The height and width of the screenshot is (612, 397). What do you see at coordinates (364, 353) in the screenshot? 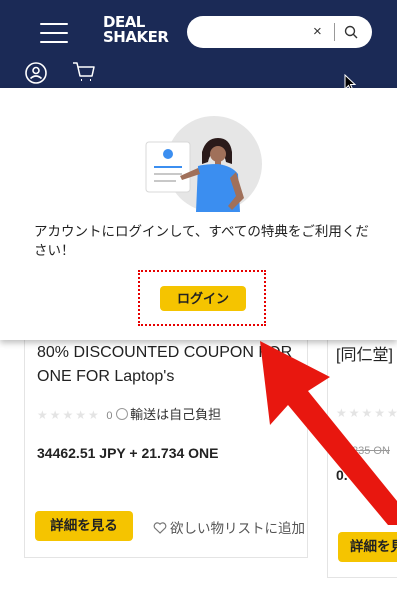
I see `product-title: [同仁堂]` at bounding box center [364, 353].